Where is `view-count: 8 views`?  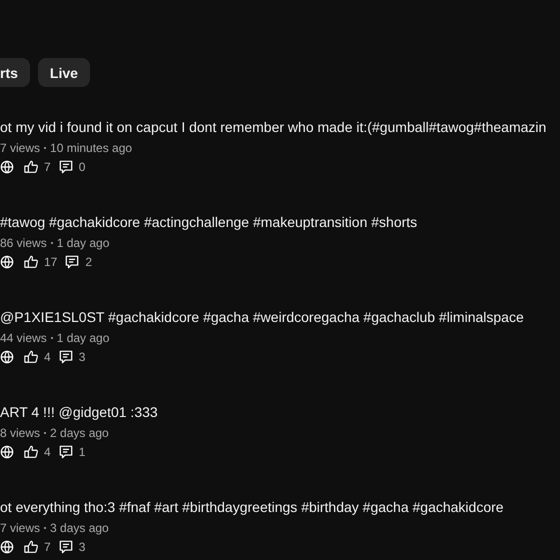
view-count: 8 views is located at coordinates (20, 433).